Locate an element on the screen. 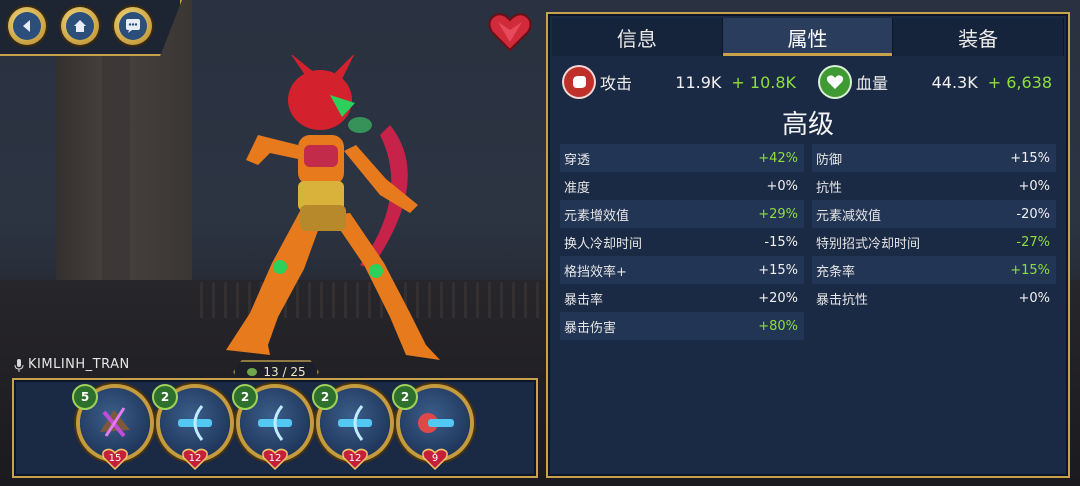 The height and width of the screenshot is (486, 1080). attack-summary: 攻击 11.9K + 10.8K is located at coordinates (680, 82).